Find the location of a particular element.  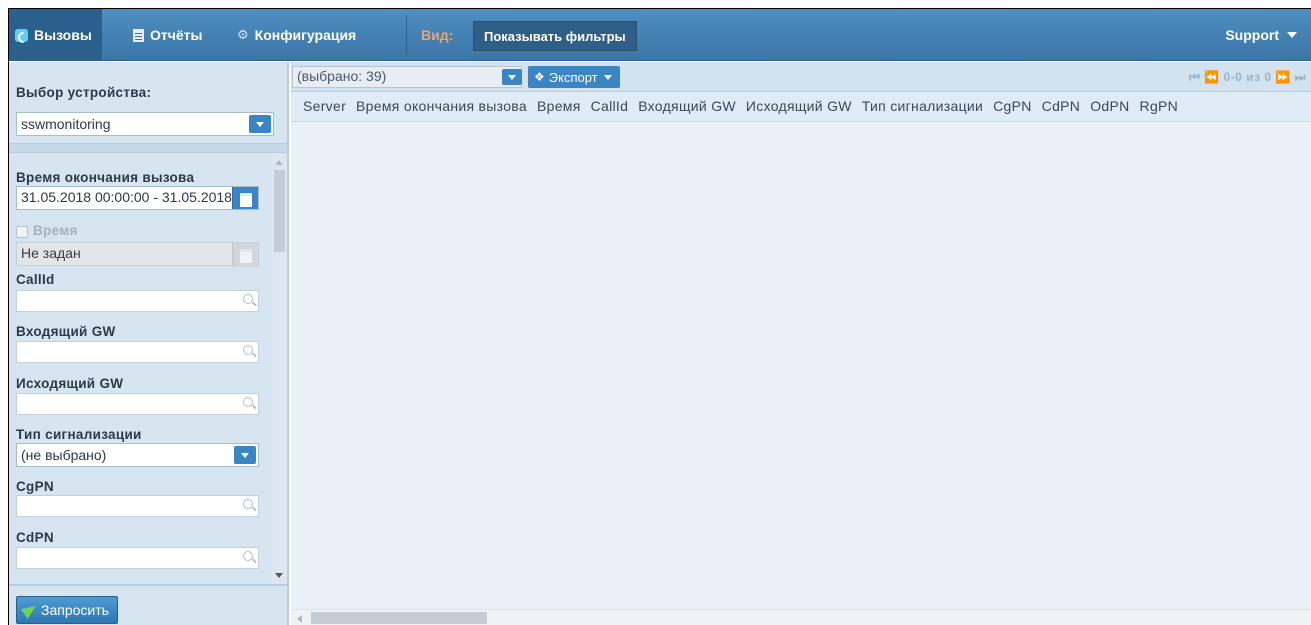

time-field: Не задан is located at coordinates (137, 254).